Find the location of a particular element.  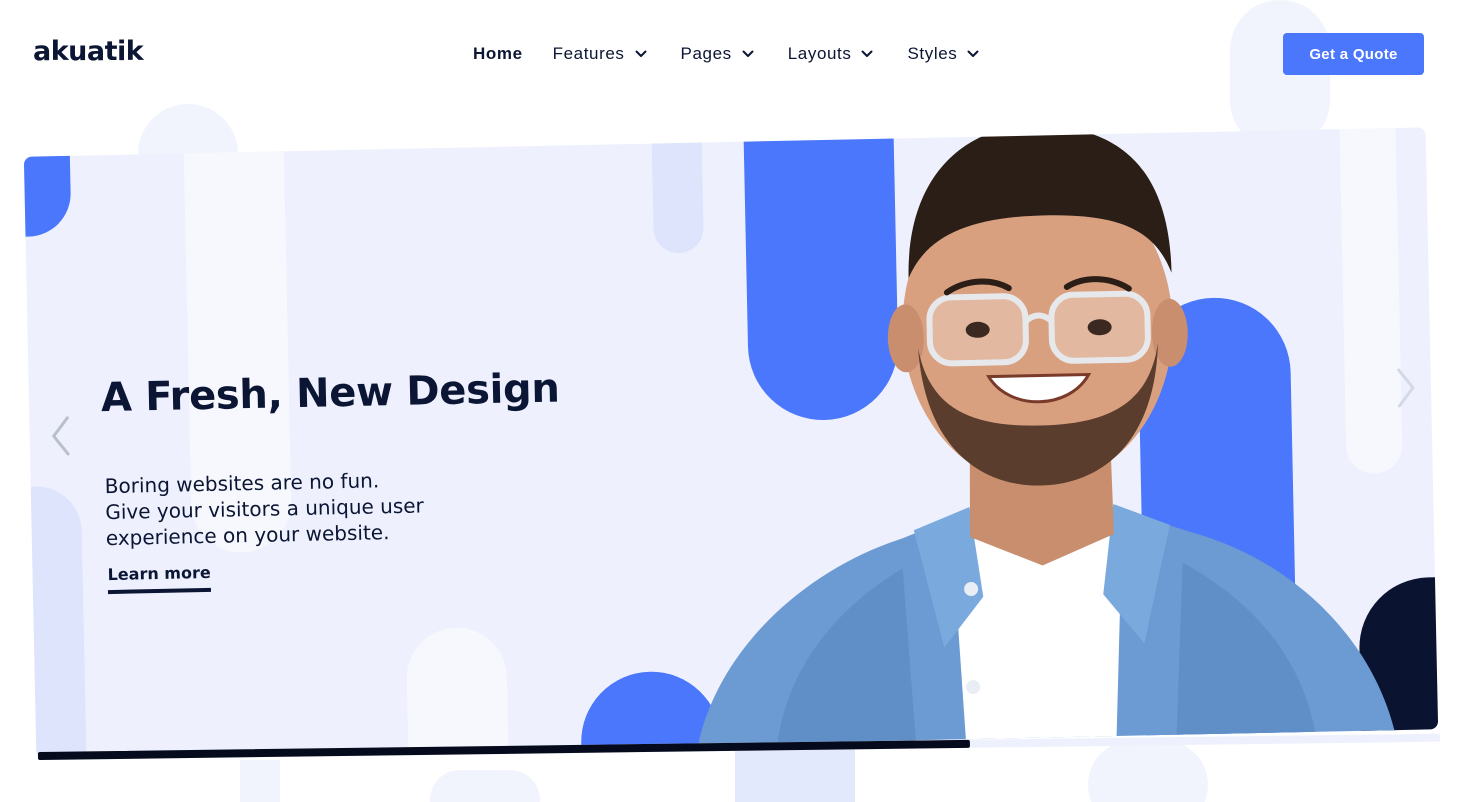

hero-description-line: experience on your website. is located at coordinates (247, 535).